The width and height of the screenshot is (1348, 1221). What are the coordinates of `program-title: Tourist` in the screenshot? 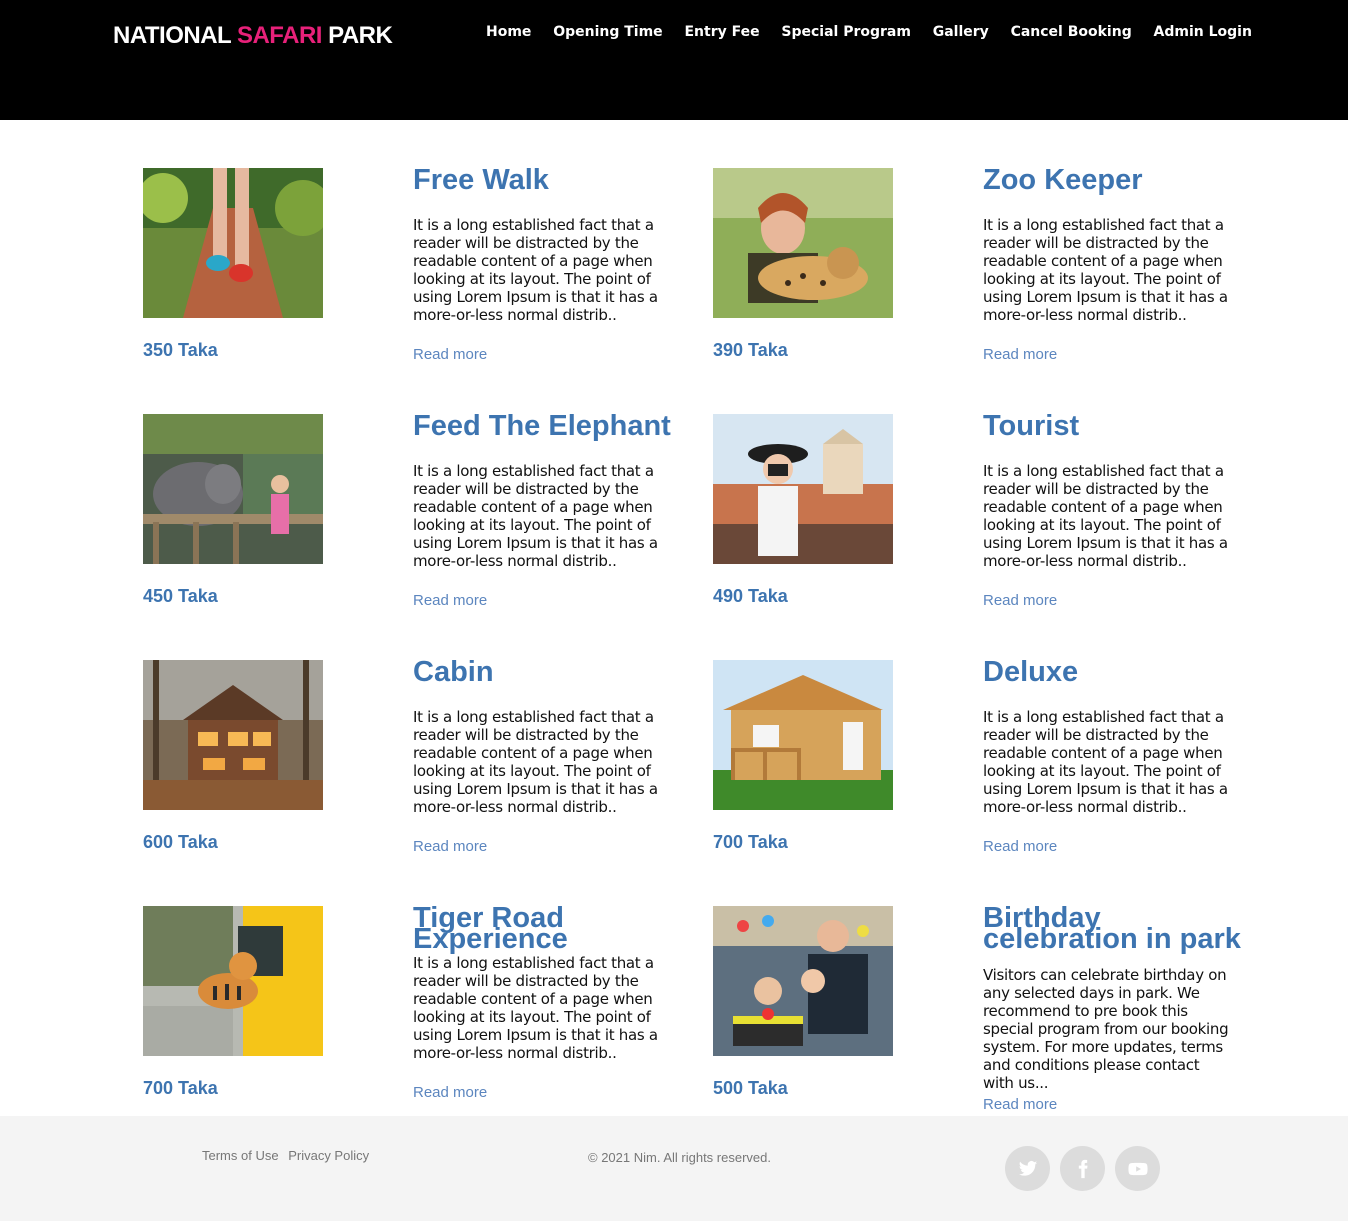 It's located at (1031, 426).